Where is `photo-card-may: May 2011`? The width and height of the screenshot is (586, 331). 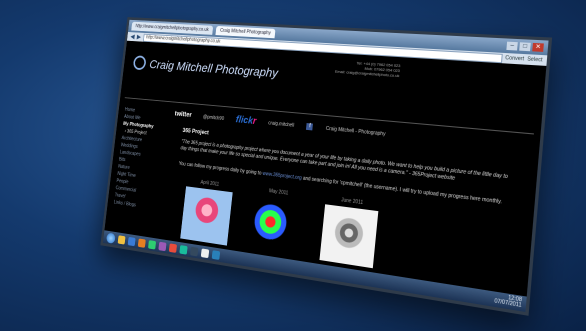 photo-card-may: May 2011 is located at coordinates (275, 221).